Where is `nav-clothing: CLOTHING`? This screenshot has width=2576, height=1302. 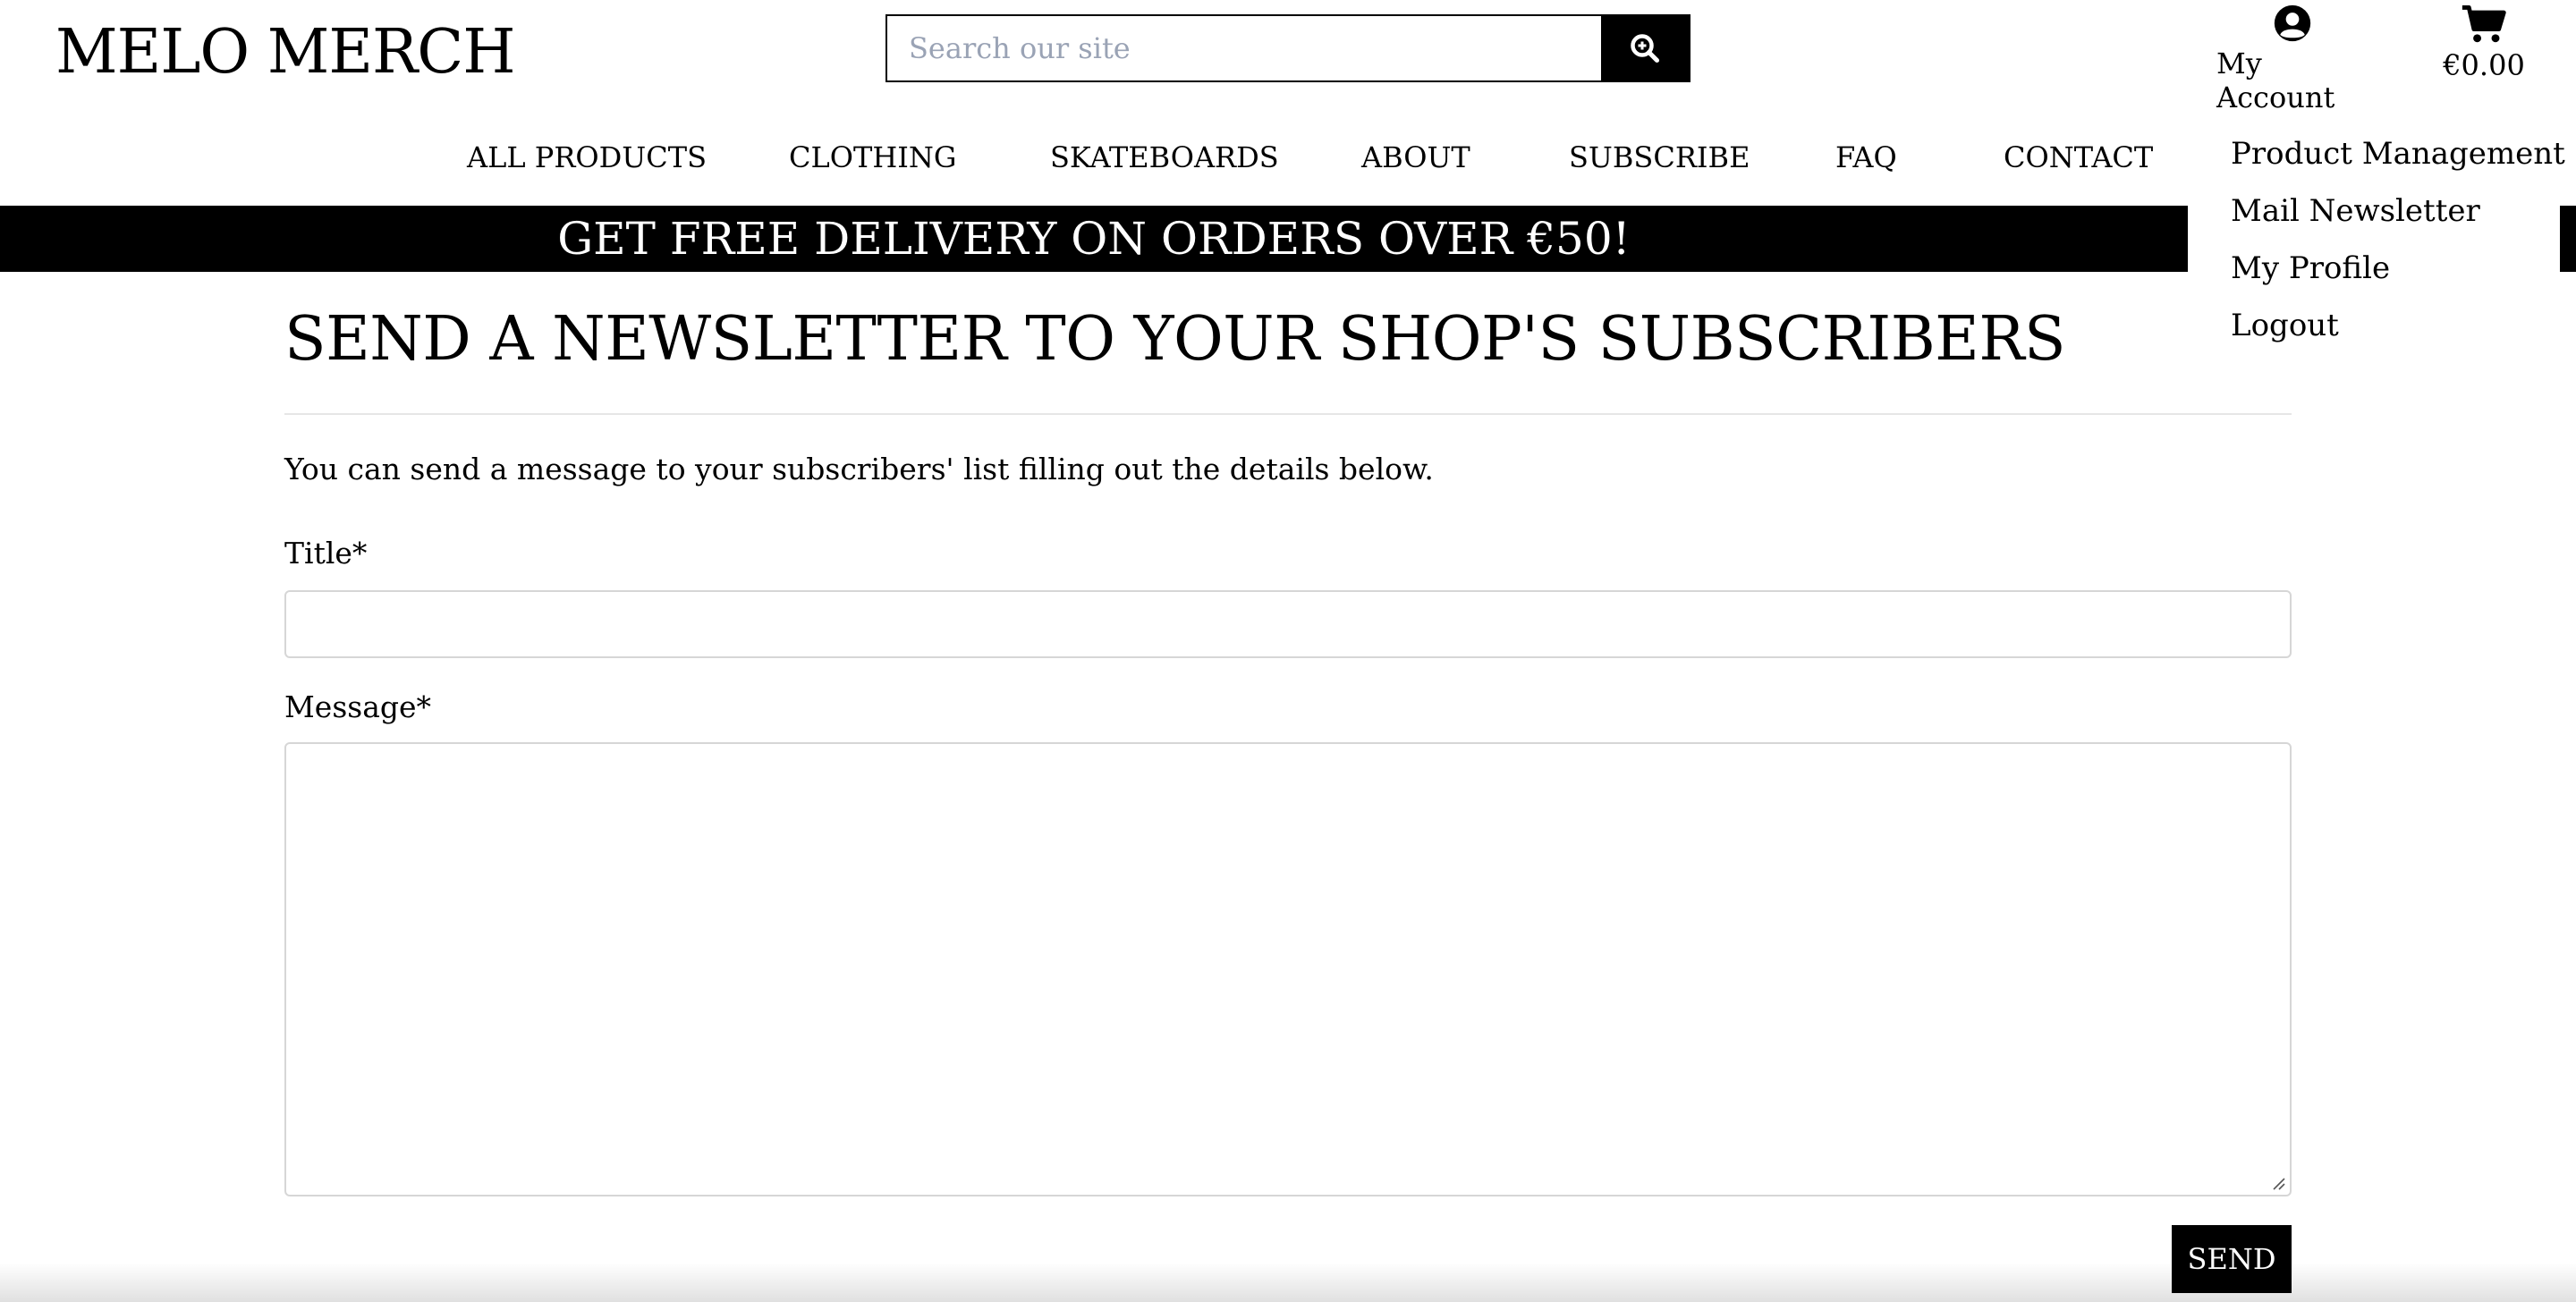 nav-clothing: CLOTHING is located at coordinates (872, 157).